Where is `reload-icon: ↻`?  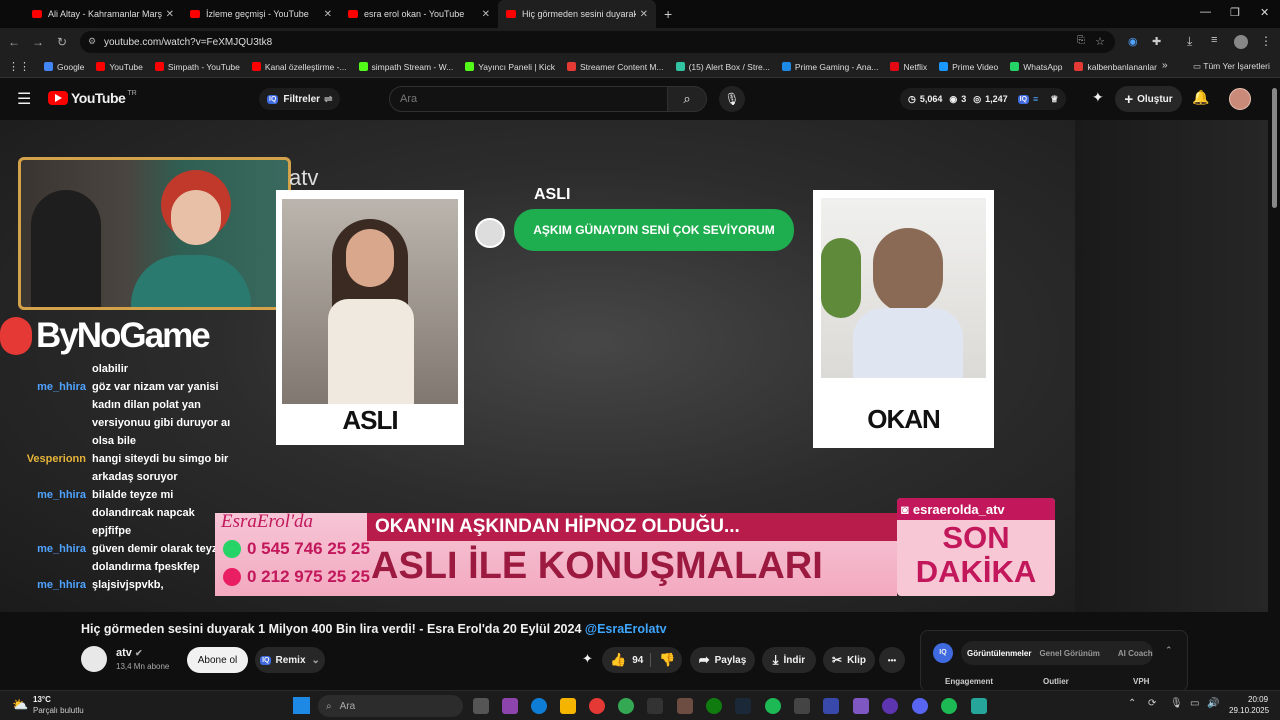
reload-icon: ↻ is located at coordinates (62, 42).